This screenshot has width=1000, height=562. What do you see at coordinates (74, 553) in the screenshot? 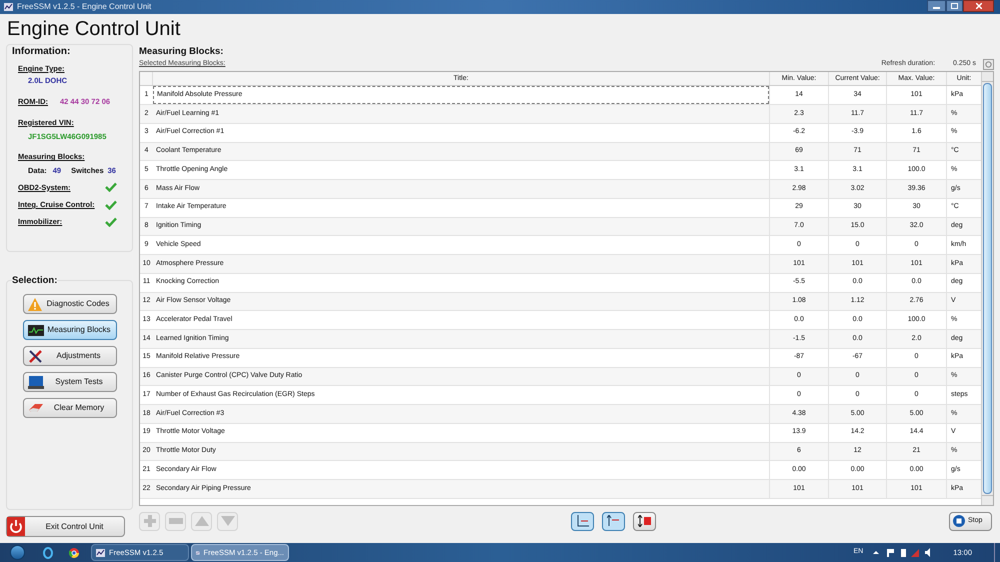
I see `chrome-icon` at bounding box center [74, 553].